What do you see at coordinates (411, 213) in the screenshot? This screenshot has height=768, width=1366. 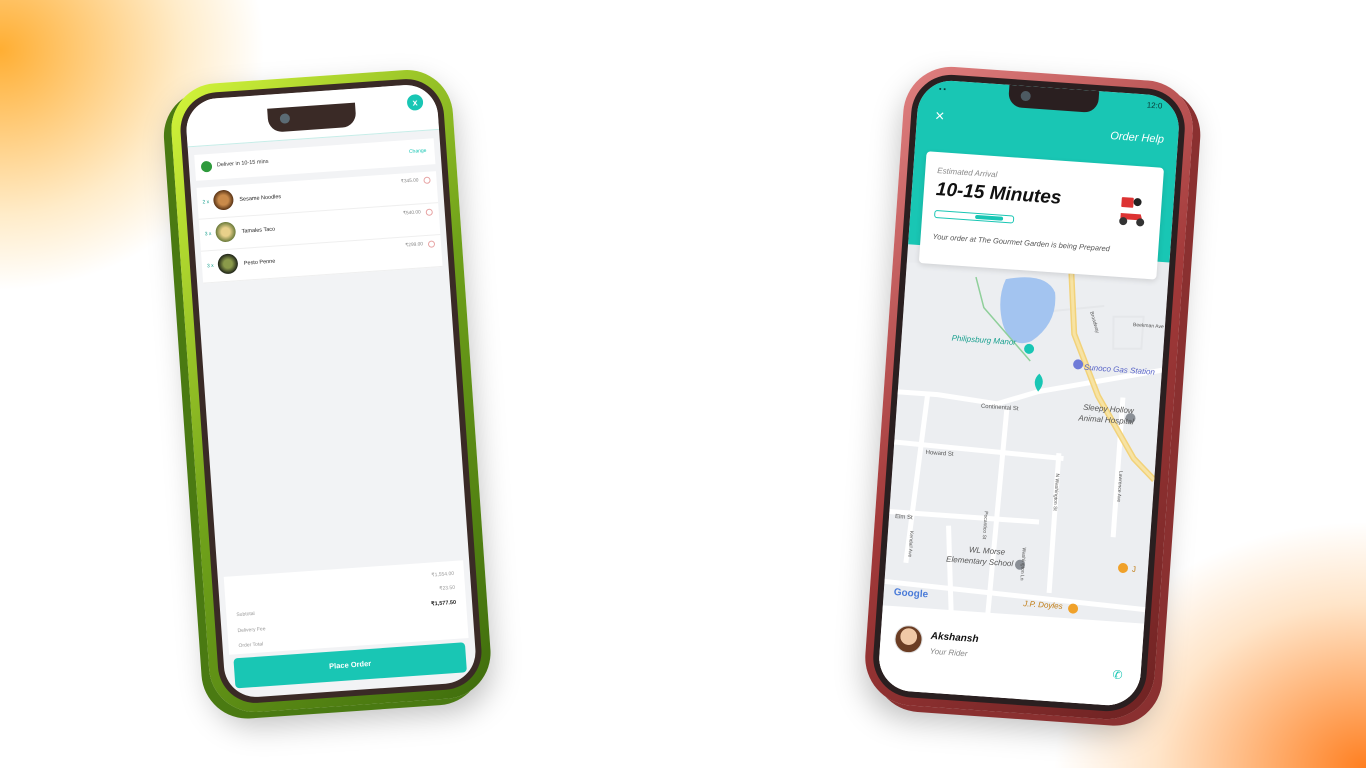 I see `item-price: ₹540.00` at bounding box center [411, 213].